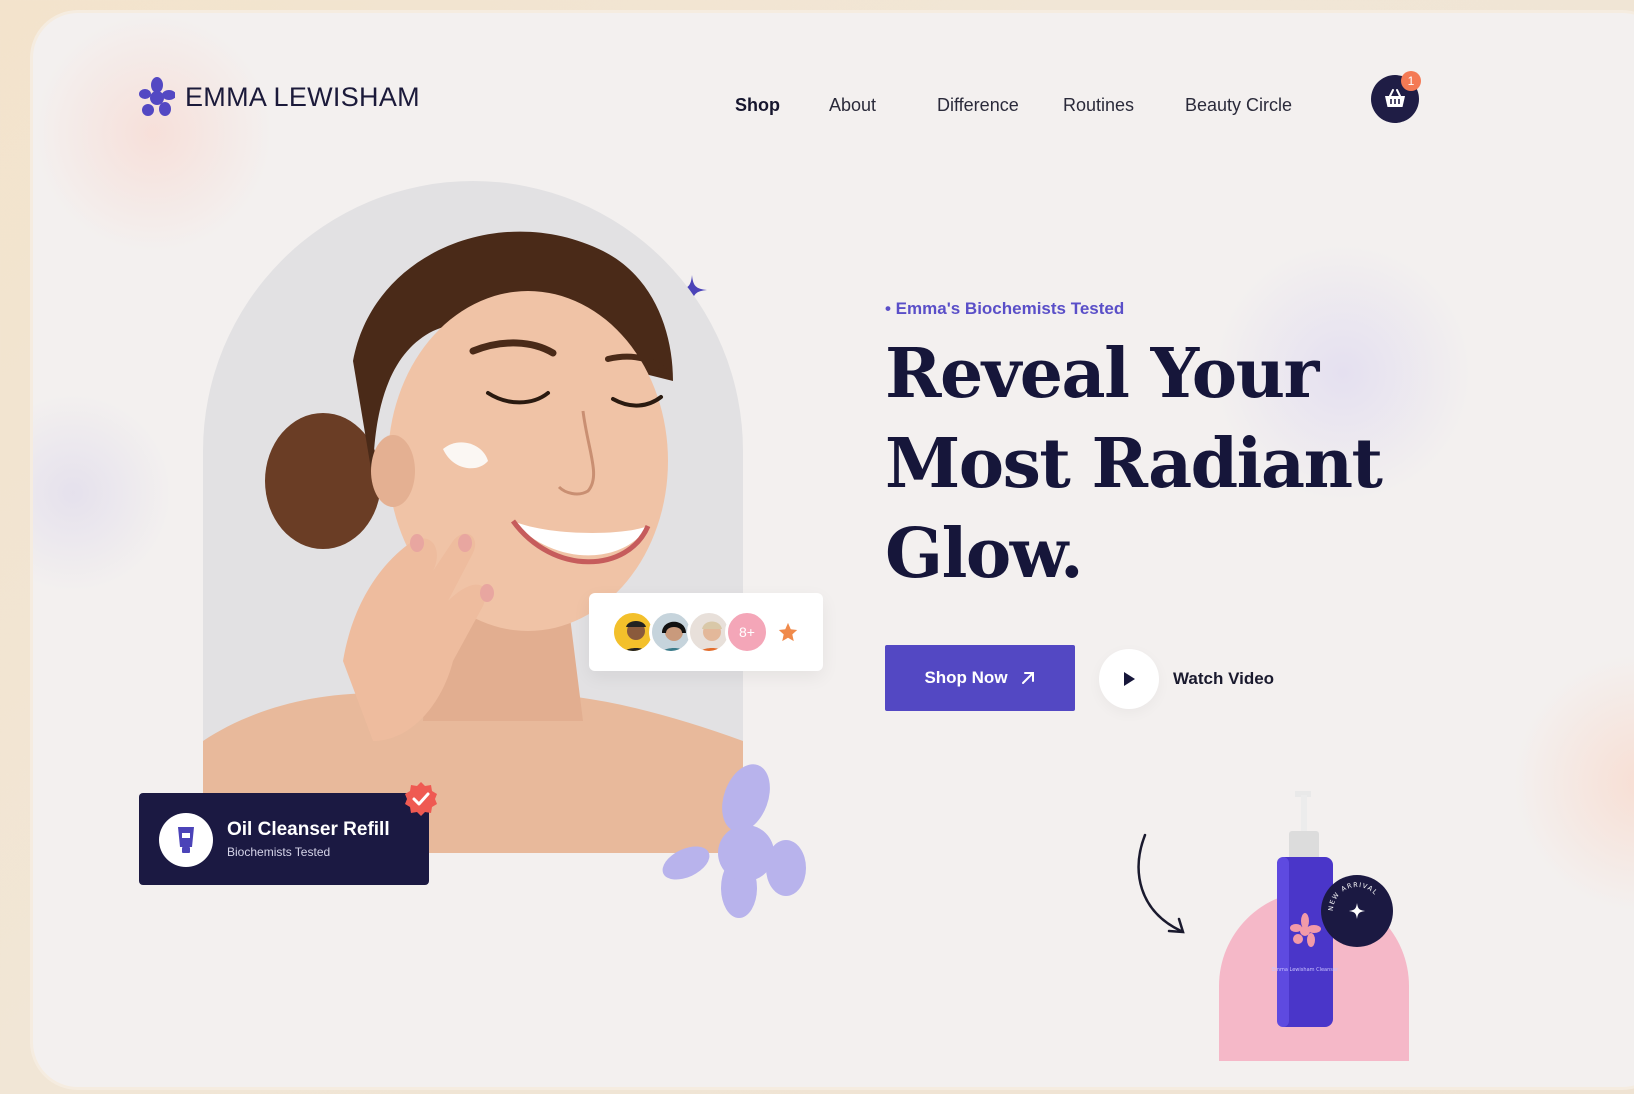  Describe the element at coordinates (1238, 105) in the screenshot. I see `nav-beauty-circle: Beauty Circle` at that location.